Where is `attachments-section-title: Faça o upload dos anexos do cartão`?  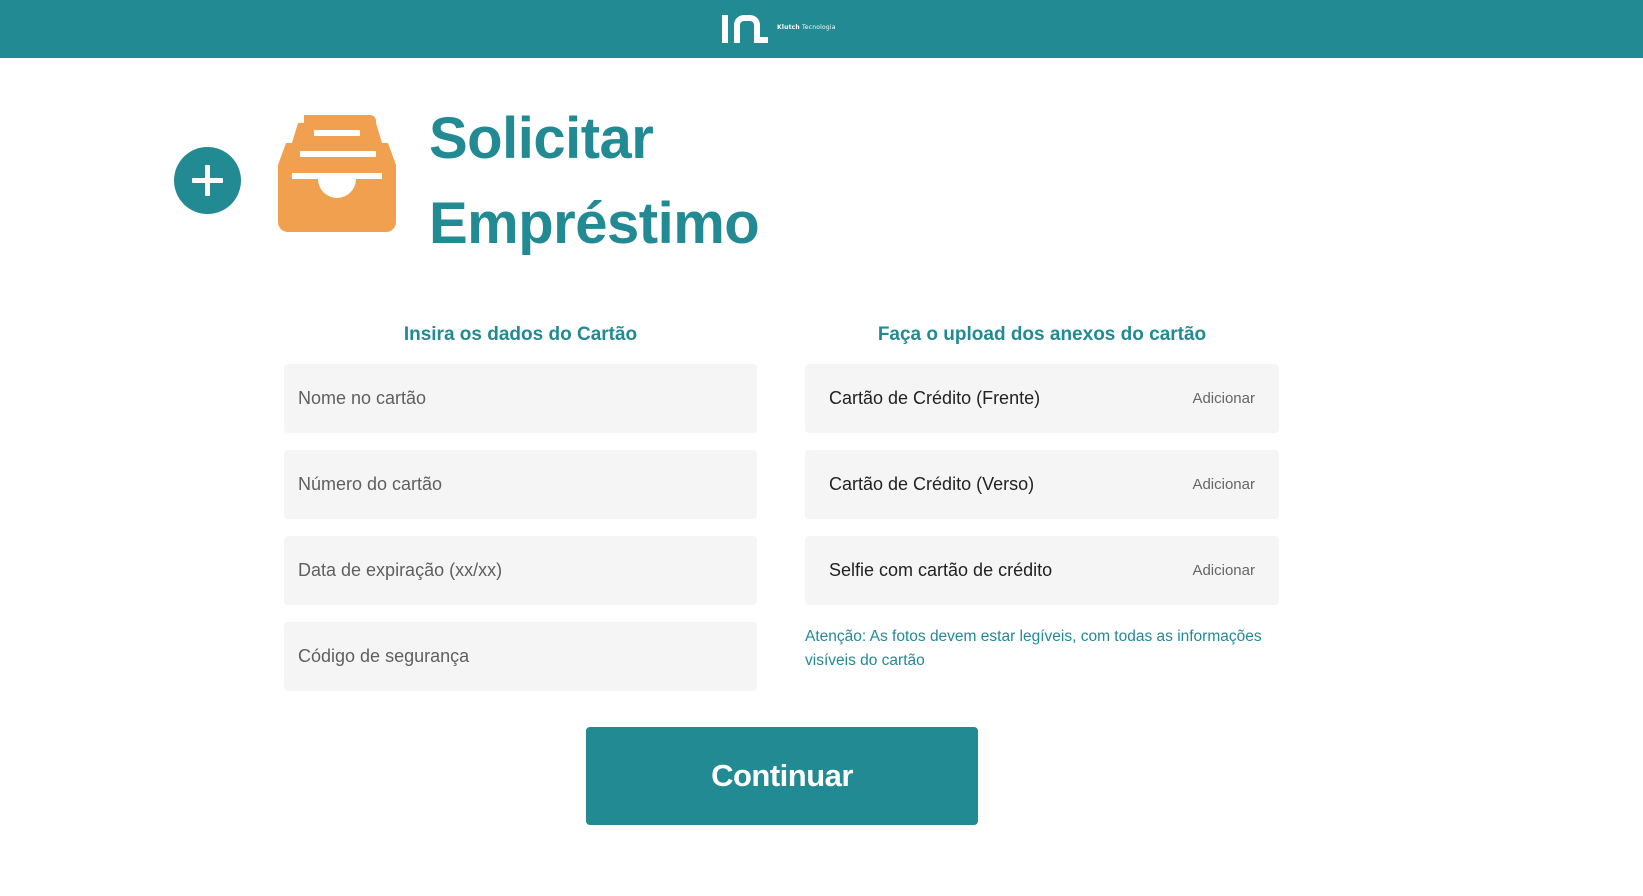
attachments-section-title: Faça o upload dos anexos do cartão is located at coordinates (1042, 334).